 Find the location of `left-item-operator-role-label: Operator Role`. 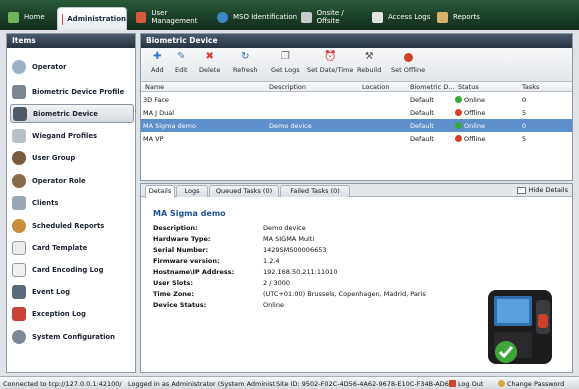

left-item-operator-role-label: Operator Role is located at coordinates (59, 181).